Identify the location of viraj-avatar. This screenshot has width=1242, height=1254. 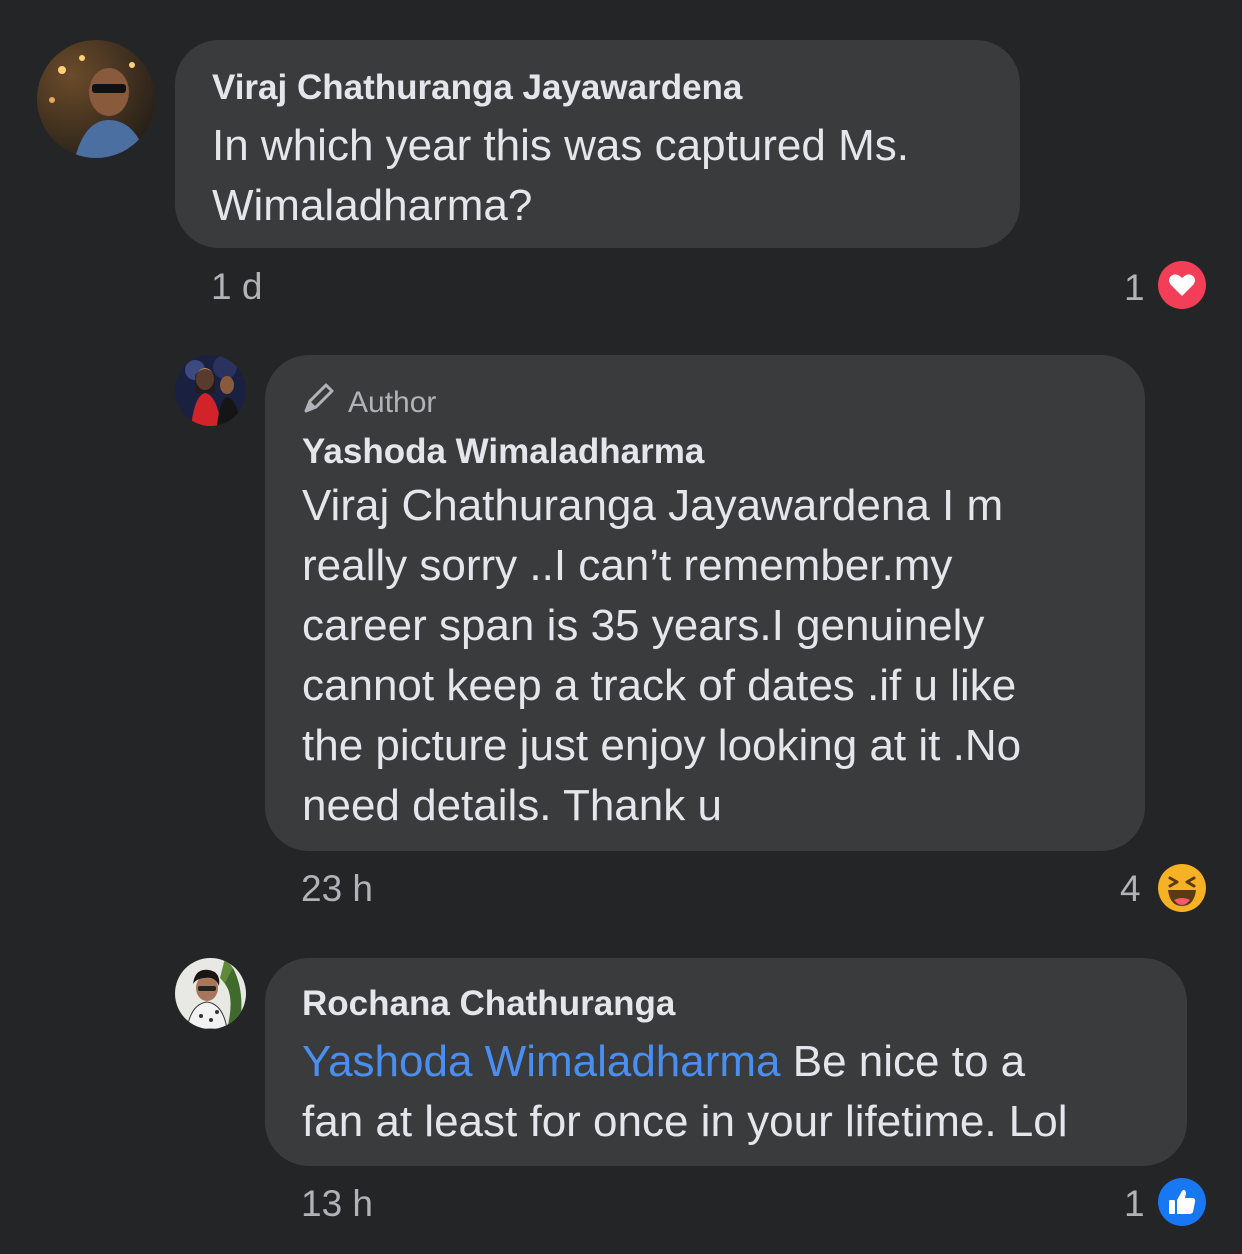
(96, 99).